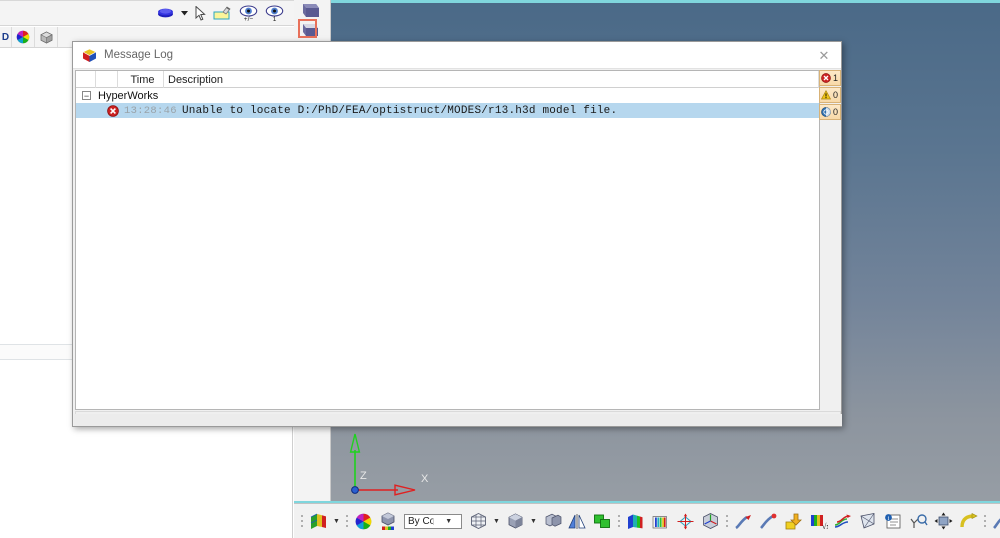 The image size is (1000, 538). I want to click on streamline-icon, so click(843, 521).